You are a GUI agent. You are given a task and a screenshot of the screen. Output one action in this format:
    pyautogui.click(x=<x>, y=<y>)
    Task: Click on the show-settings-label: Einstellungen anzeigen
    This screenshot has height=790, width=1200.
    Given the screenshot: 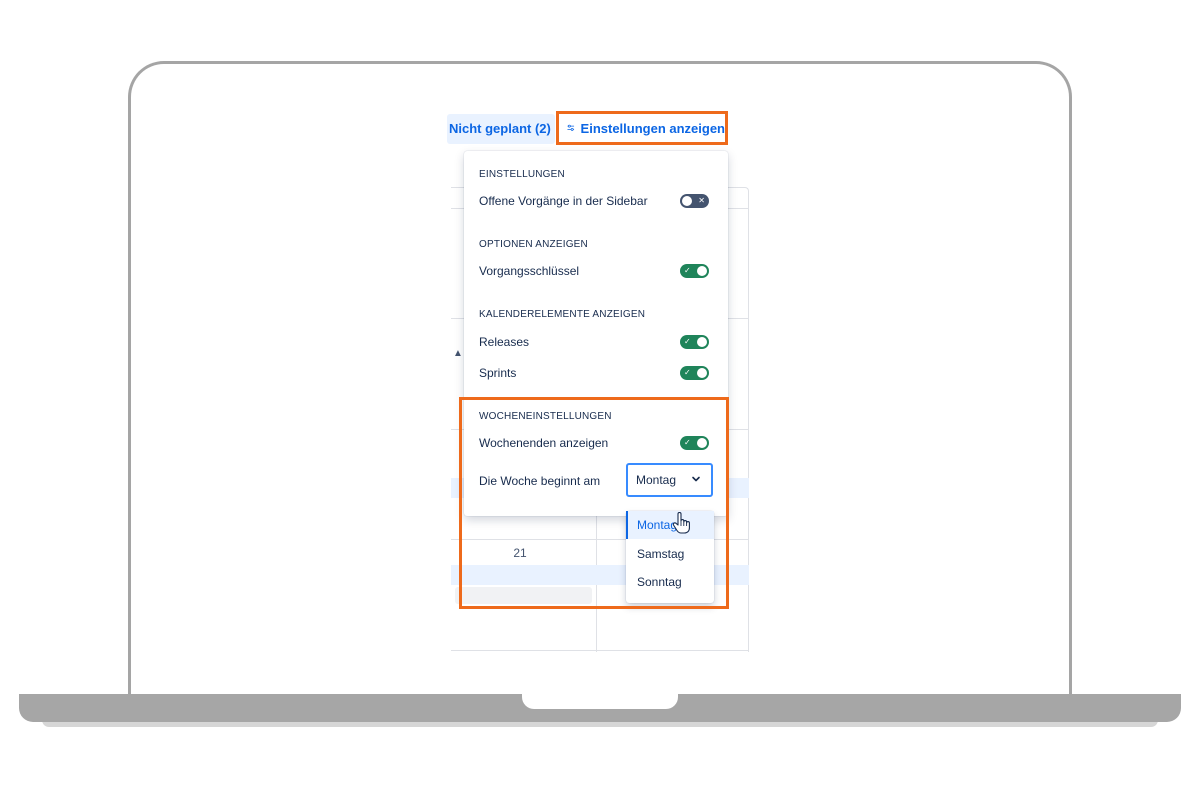 What is the action you would take?
    pyautogui.click(x=652, y=128)
    